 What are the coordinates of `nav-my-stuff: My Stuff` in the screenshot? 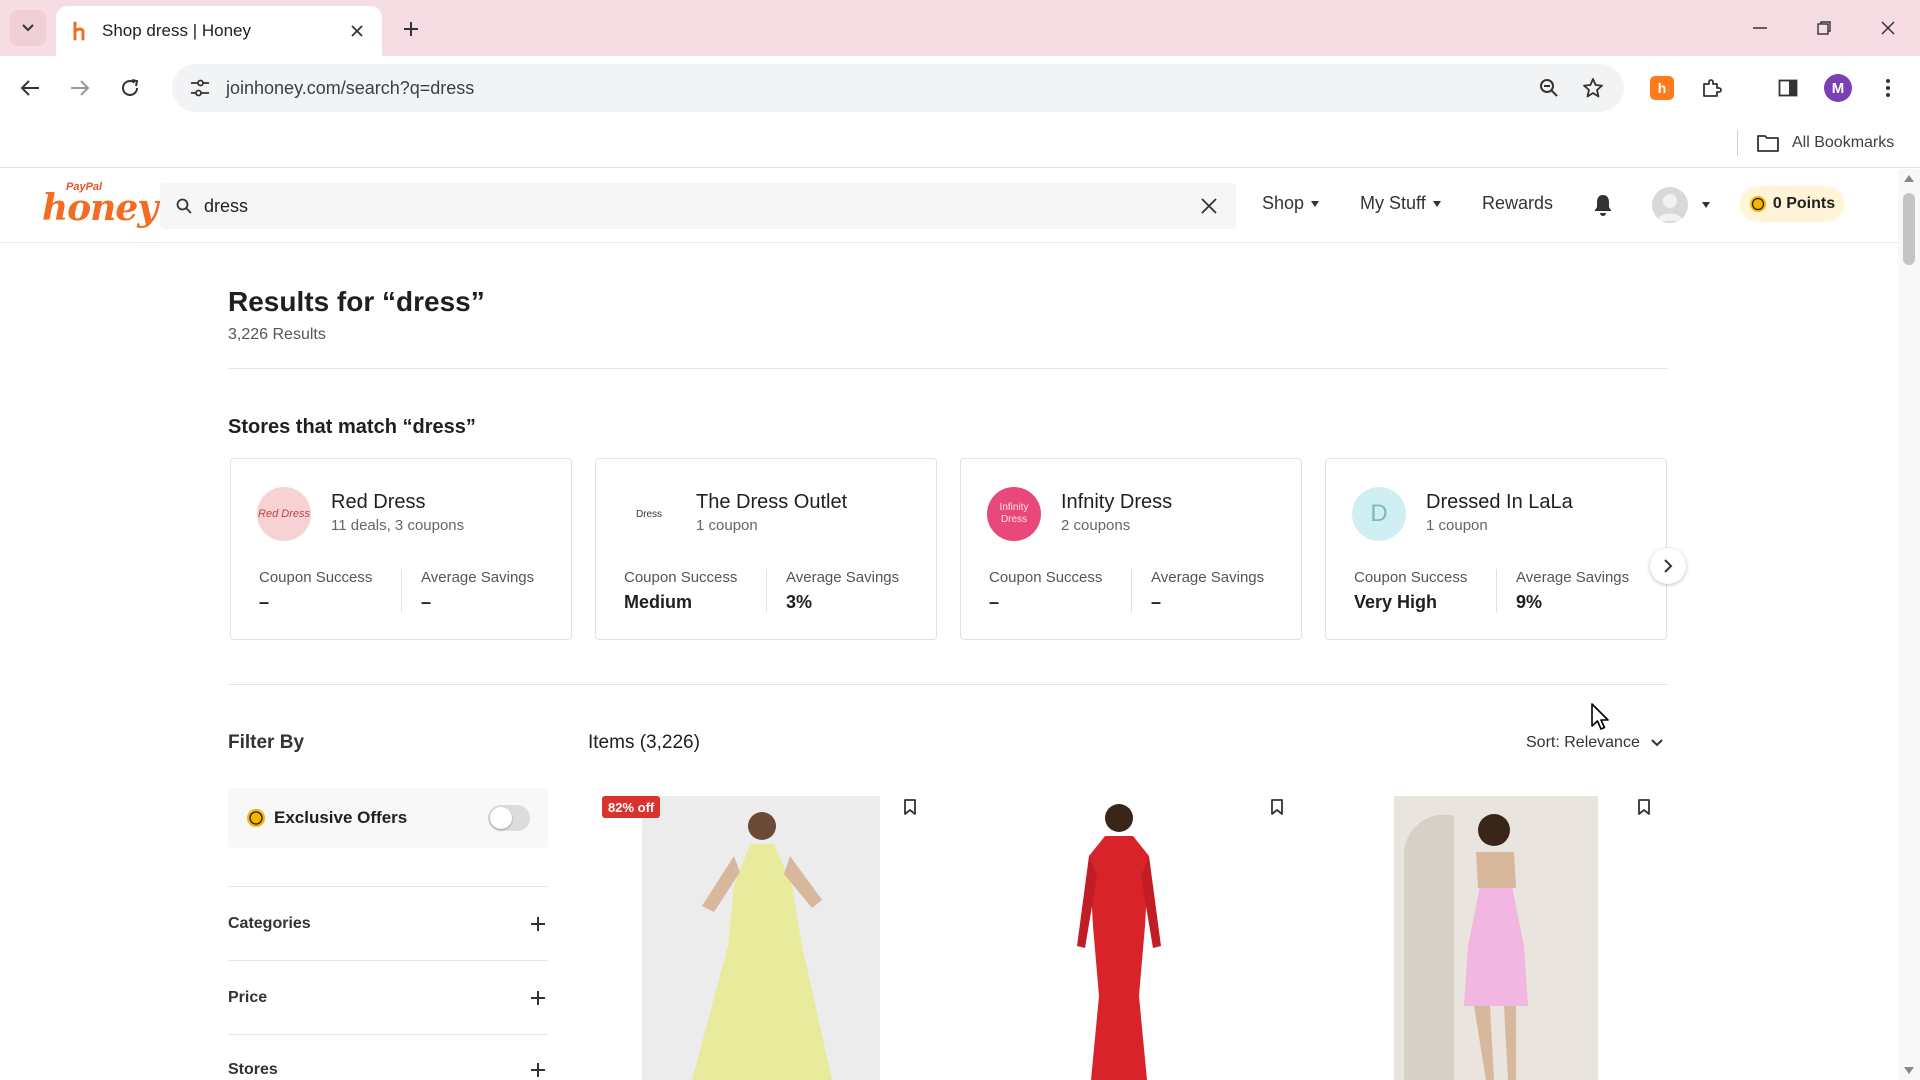 It's located at (1400, 203).